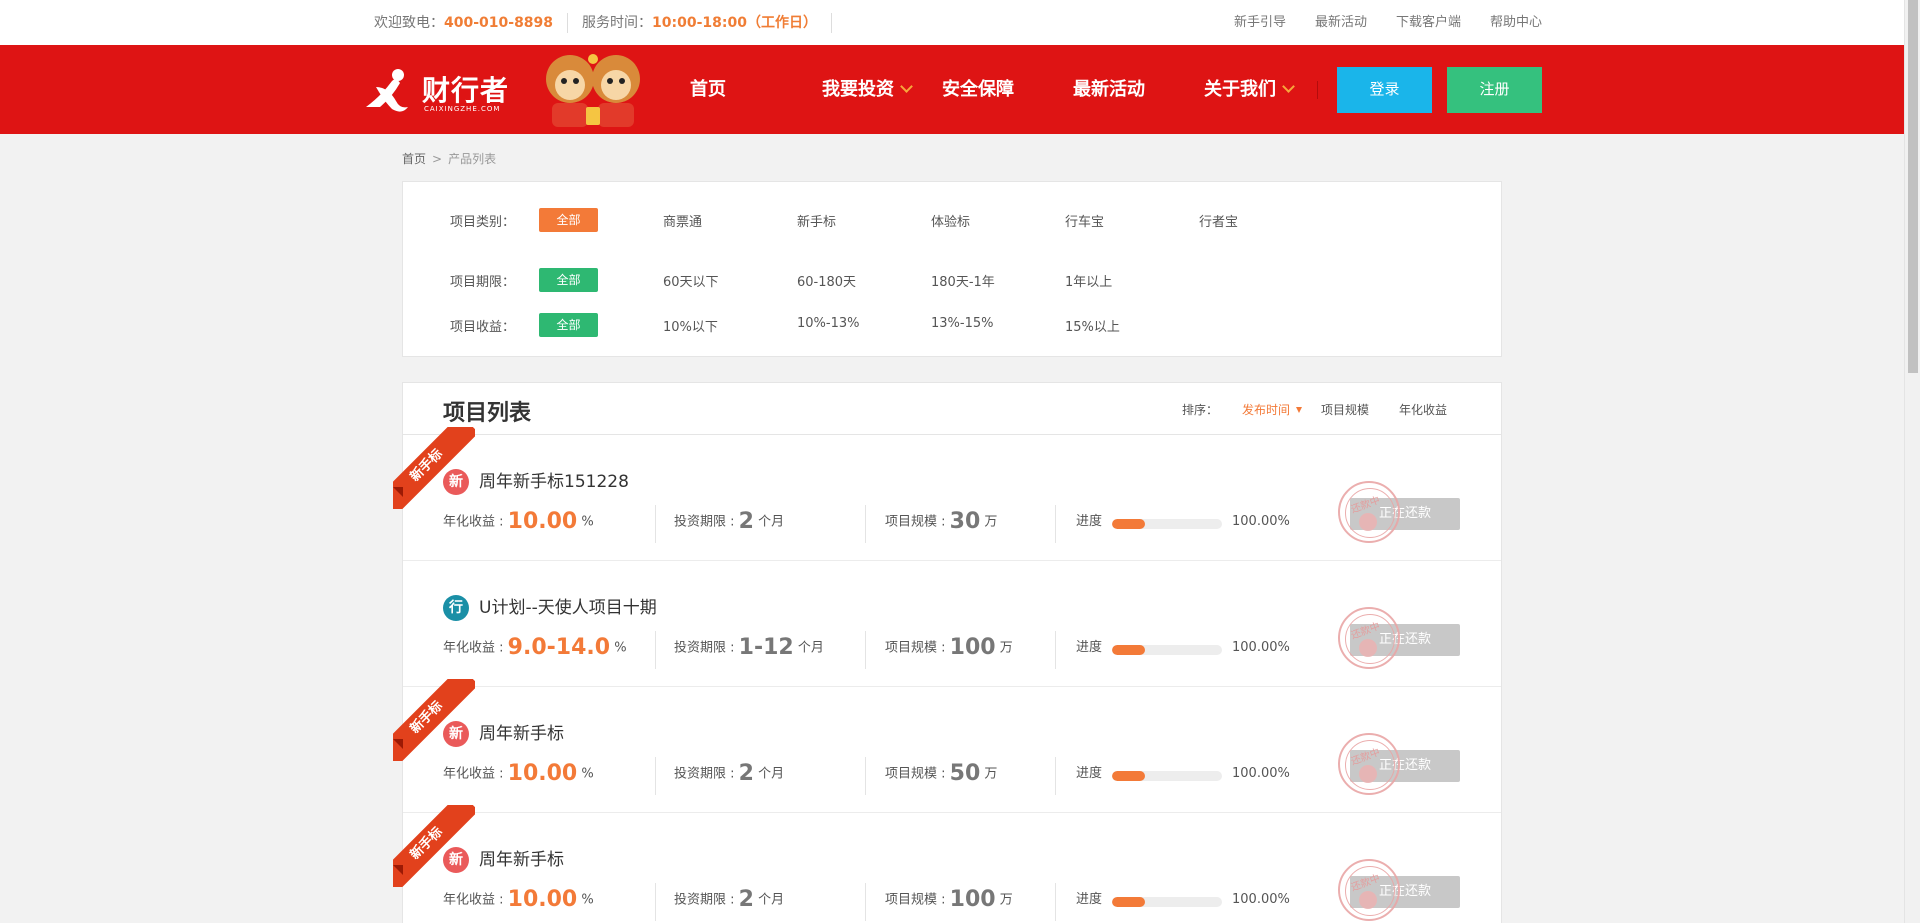  Describe the element at coordinates (1360, 409) in the screenshot. I see `sort-by-scale: 项目规模` at that location.